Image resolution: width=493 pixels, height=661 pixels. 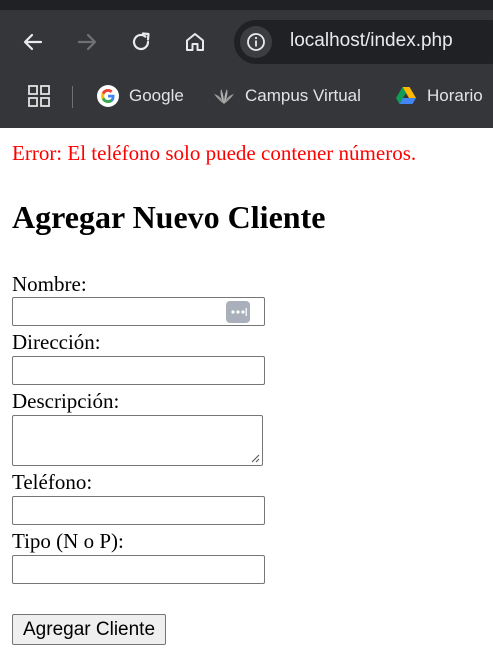 I want to click on google-g-icon, so click(x=108, y=96).